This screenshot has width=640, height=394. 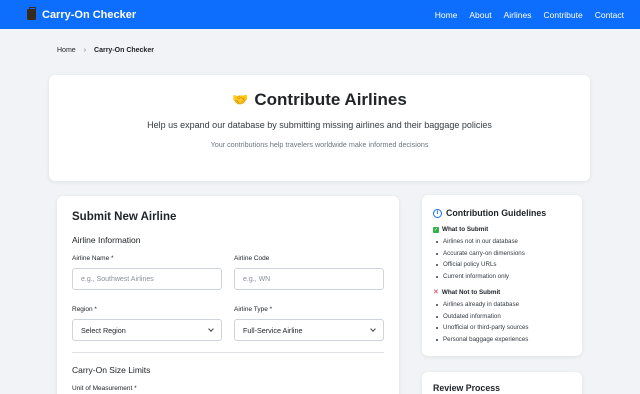 What do you see at coordinates (93, 258) in the screenshot?
I see `airline-name-label: Airline Name *` at bounding box center [93, 258].